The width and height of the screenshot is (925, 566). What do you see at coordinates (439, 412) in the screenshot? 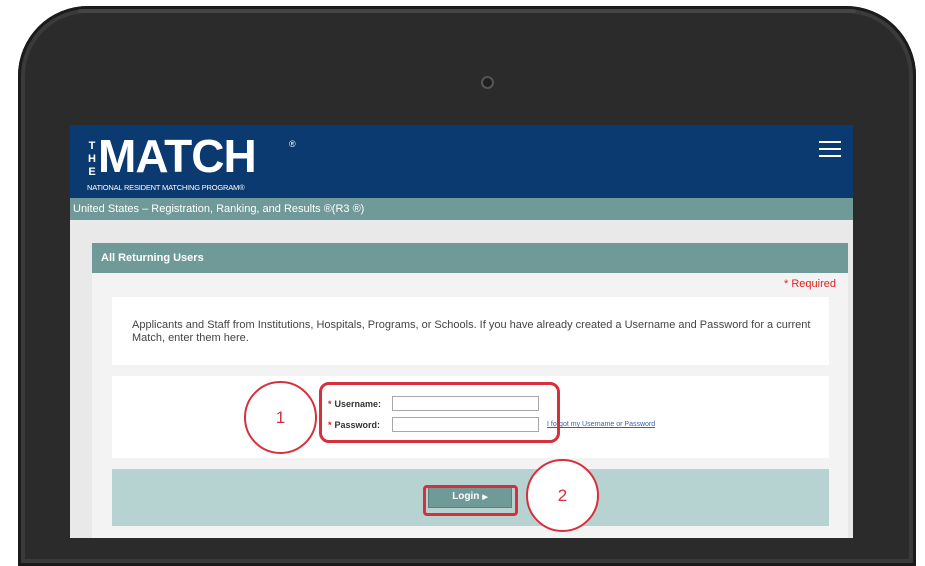
I see `highlight-credentials-box` at bounding box center [439, 412].